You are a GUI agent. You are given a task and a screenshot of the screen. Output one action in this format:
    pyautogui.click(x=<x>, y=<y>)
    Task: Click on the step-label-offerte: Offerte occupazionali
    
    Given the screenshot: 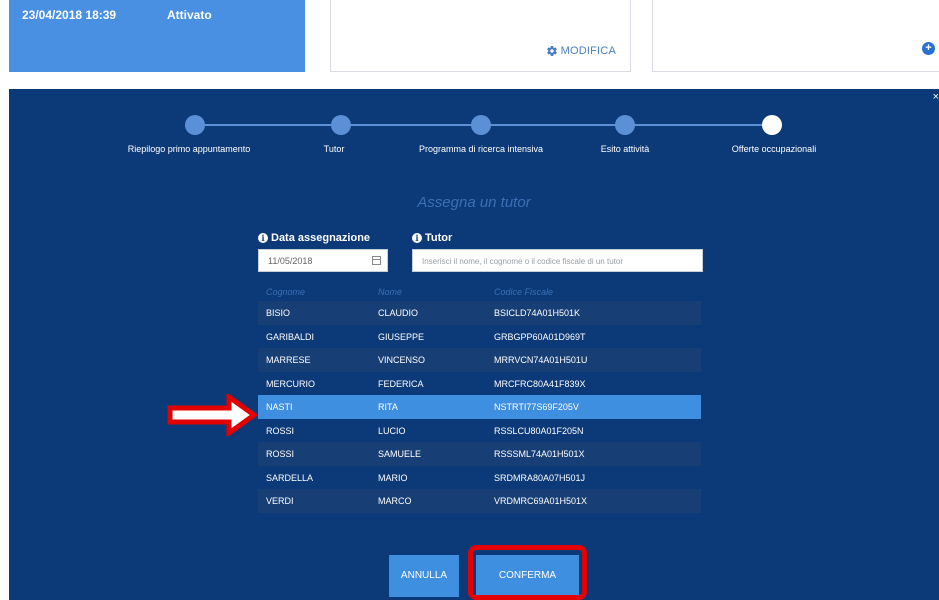 What is the action you would take?
    pyautogui.click(x=774, y=149)
    